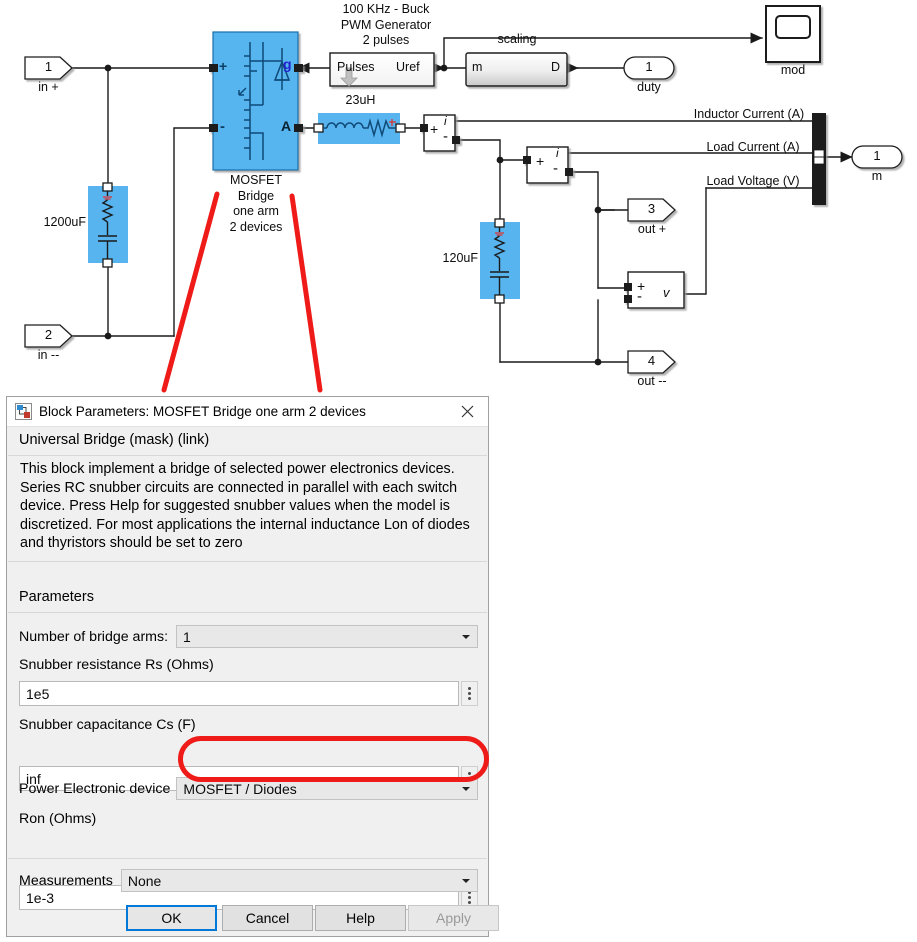 This screenshot has height=942, width=917. I want to click on bridge-port-plus-label: +, so click(223, 66).